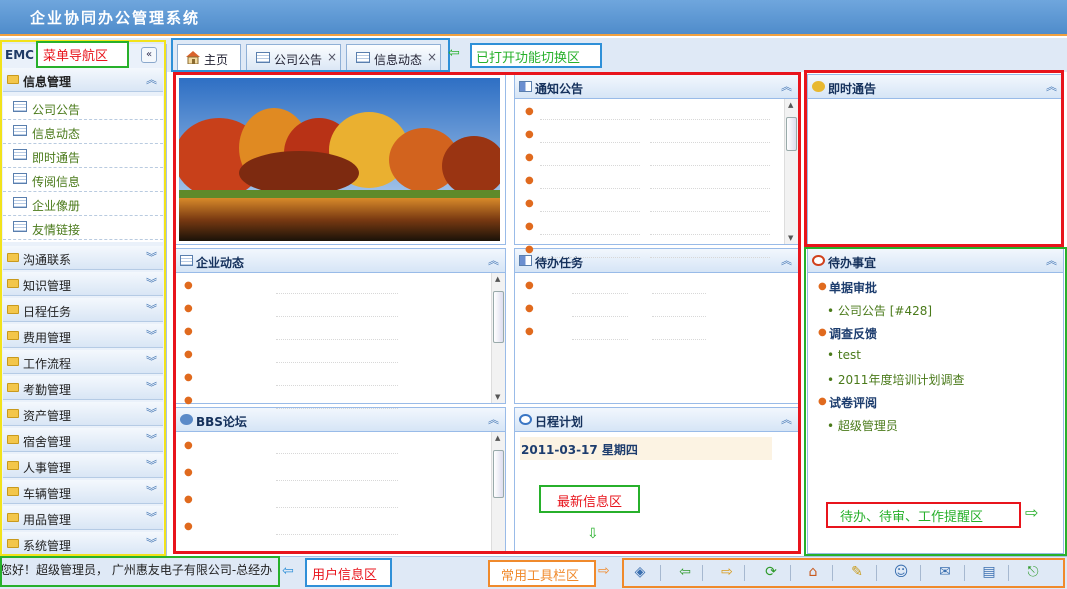  What do you see at coordinates (540, 576) in the screenshot?
I see `annotation-toolbar: 常用工具栏区` at bounding box center [540, 576].